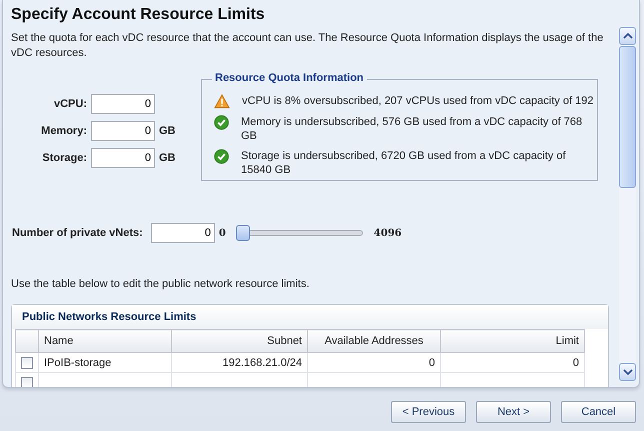 The width and height of the screenshot is (644, 431). What do you see at coordinates (412, 129) in the screenshot?
I see `quota-text: Memory is undersubscribed, 576 GB used from a vDC capacity of 768 GB` at bounding box center [412, 129].